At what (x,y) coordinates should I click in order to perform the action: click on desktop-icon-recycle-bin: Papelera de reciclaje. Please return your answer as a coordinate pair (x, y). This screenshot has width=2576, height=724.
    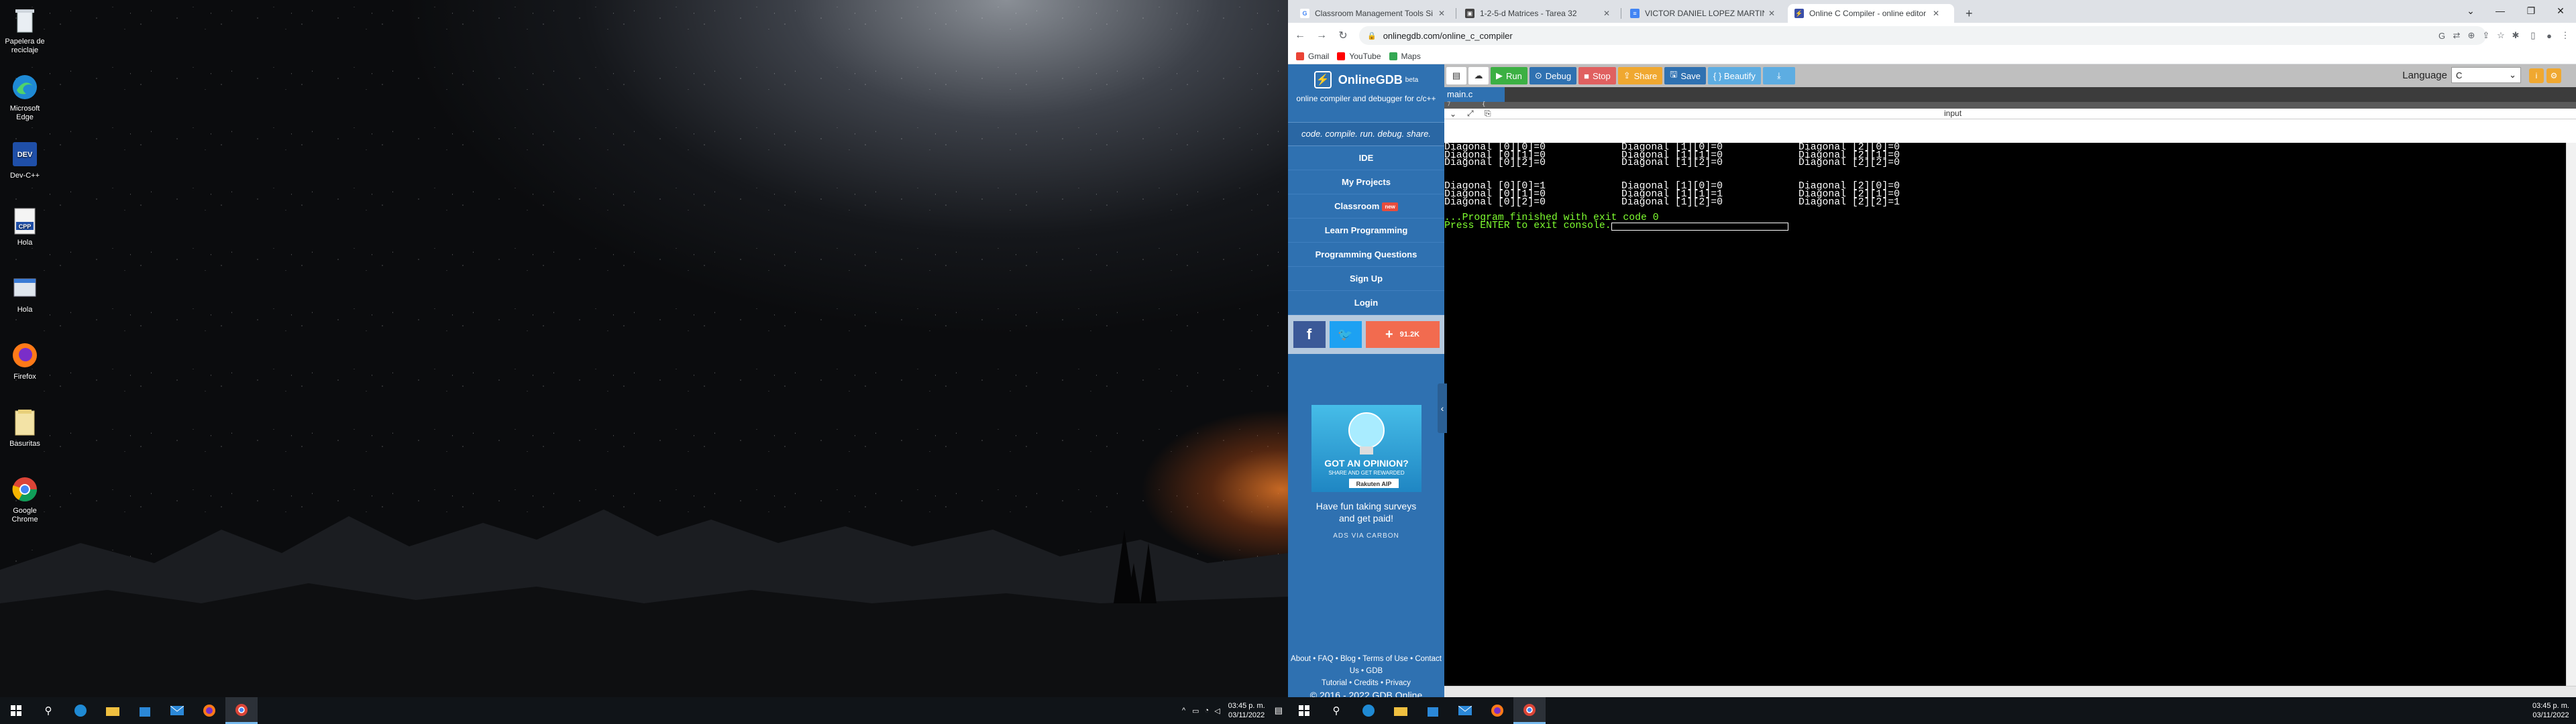
    Looking at the image, I should click on (25, 30).